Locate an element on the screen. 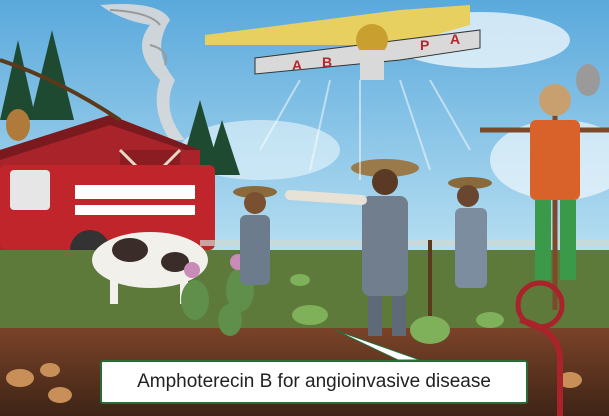 Image resolution: width=609 pixels, height=416 pixels. caption-box: Amphoterecin B for angioinvasive disease is located at coordinates (314, 382).